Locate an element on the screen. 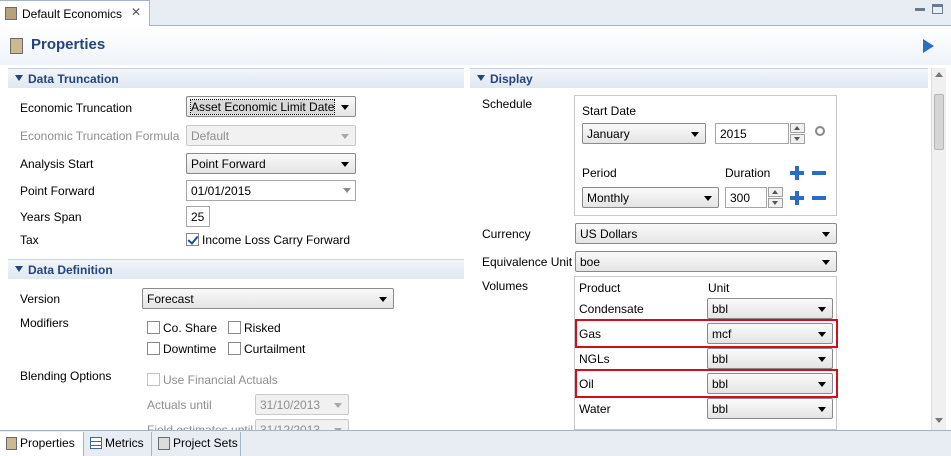 This screenshot has height=456, width=951. years-span-value: 25 is located at coordinates (198, 217).